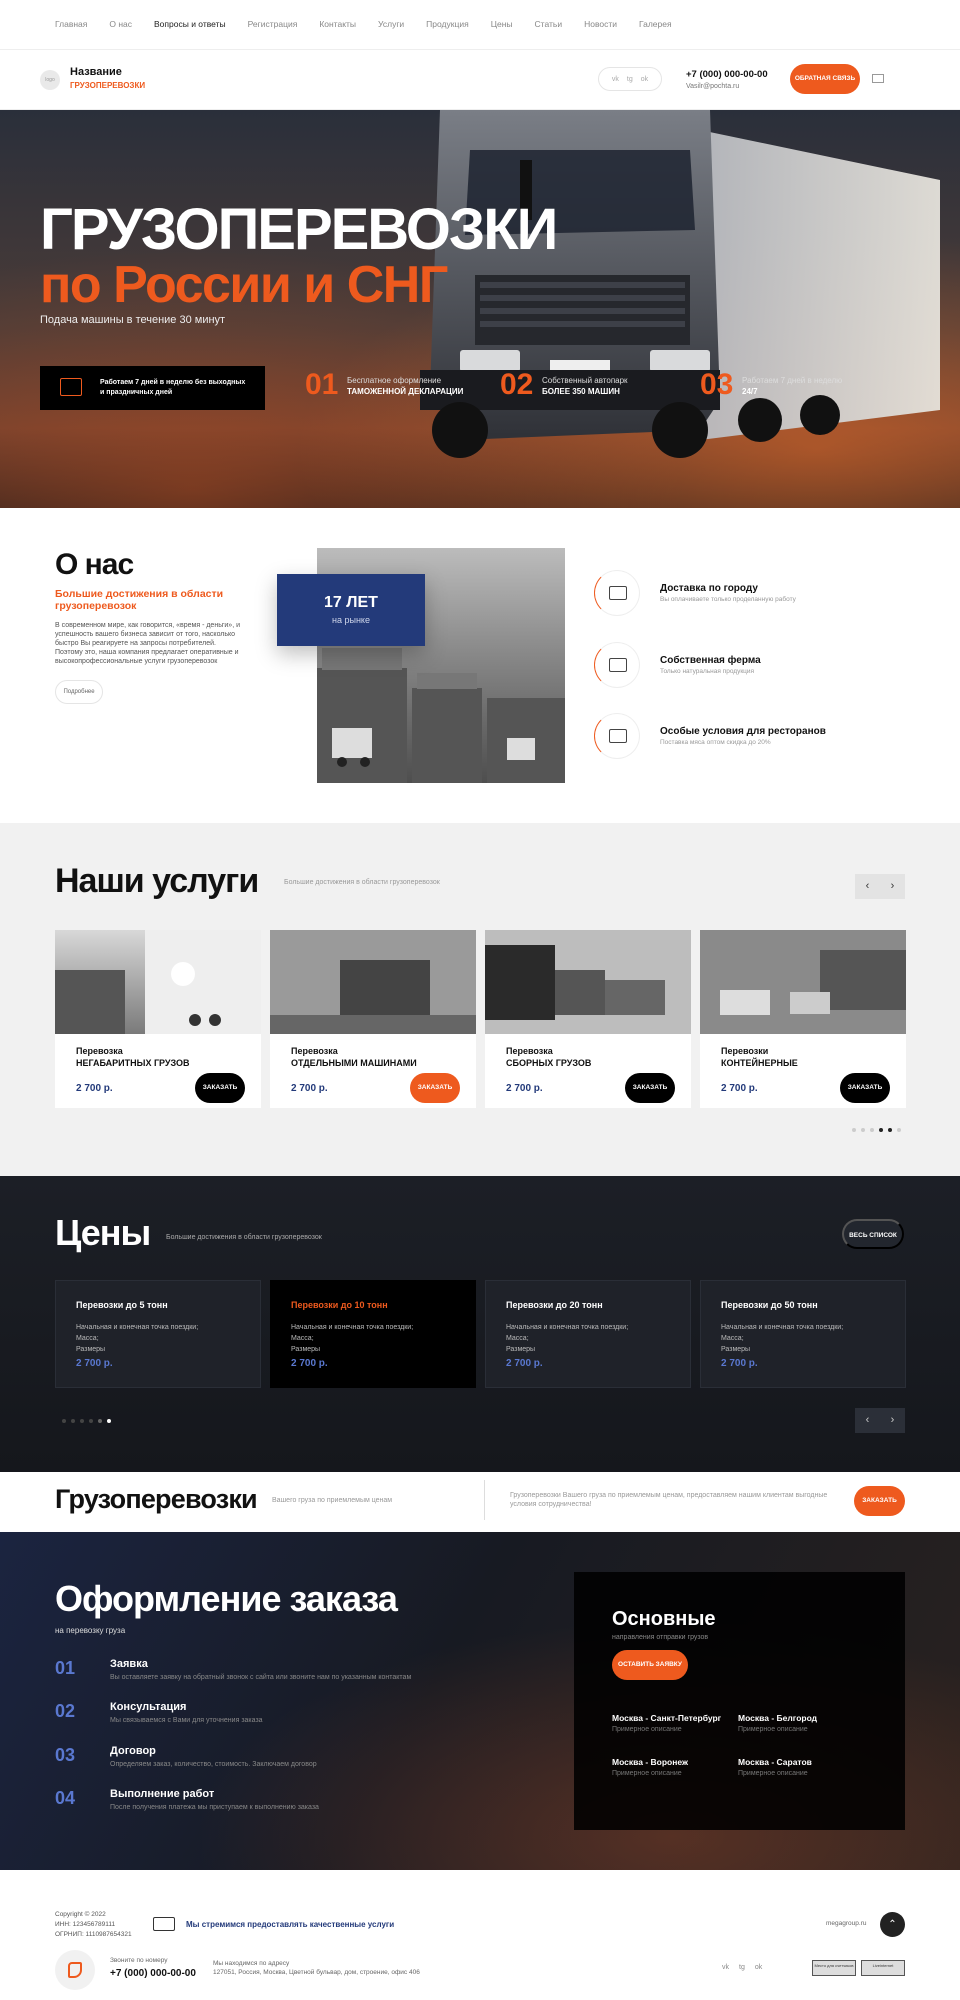 The height and width of the screenshot is (2000, 960). What do you see at coordinates (650, 1665) in the screenshot?
I see `leave-request-button: ОСТАВИТЬ ЗАЯВКУ` at bounding box center [650, 1665].